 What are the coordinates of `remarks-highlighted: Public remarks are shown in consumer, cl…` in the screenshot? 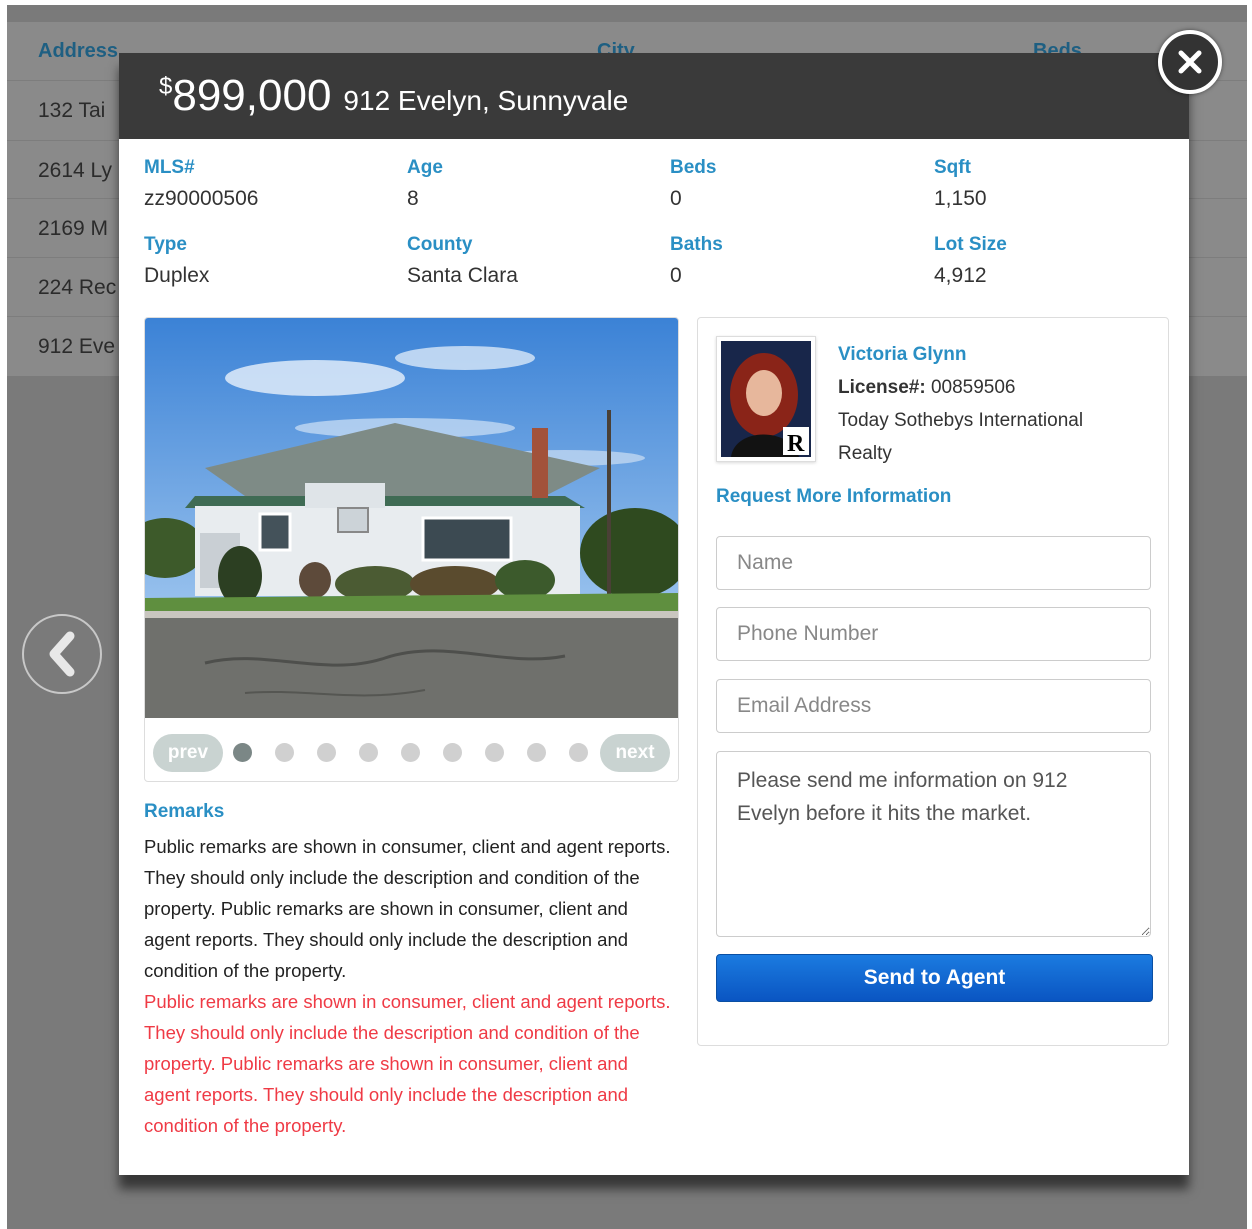 It's located at (407, 1063).